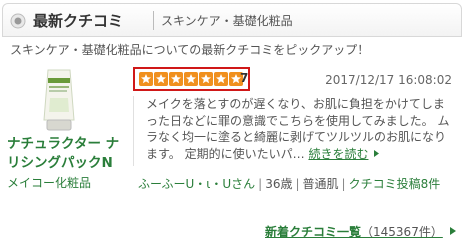 Image resolution: width=466 pixels, height=247 pixels. Describe the element at coordinates (320, 184) in the screenshot. I see `reviewer-skin-type: 普通肌` at that location.